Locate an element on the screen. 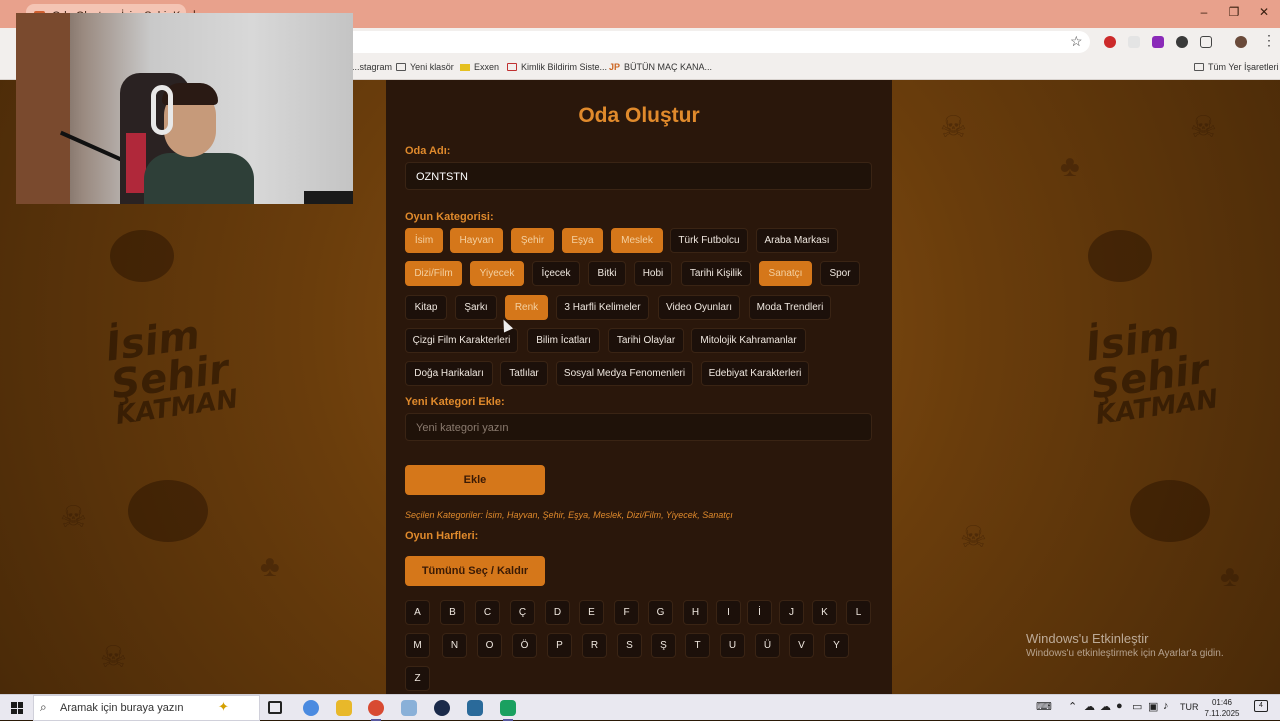 The height and width of the screenshot is (721, 1280). category-chip-meslek: Meslek is located at coordinates (637, 240).